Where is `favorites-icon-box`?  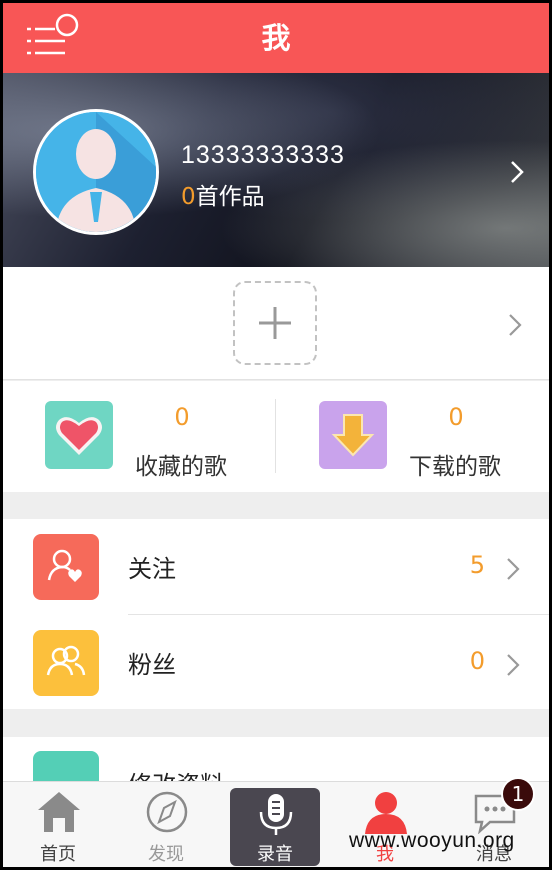
favorites-icon-box is located at coordinates (79, 435).